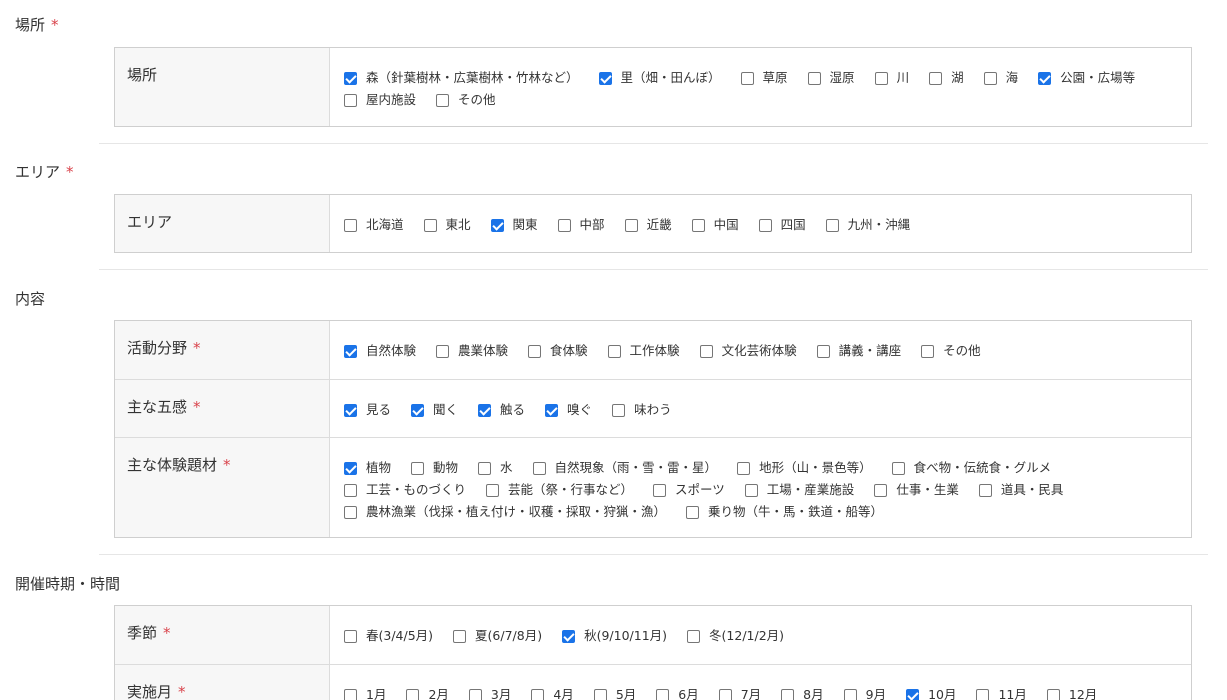 The image size is (1227, 700). What do you see at coordinates (367, 410) in the screenshot?
I see `checkbox-option: 見る` at bounding box center [367, 410].